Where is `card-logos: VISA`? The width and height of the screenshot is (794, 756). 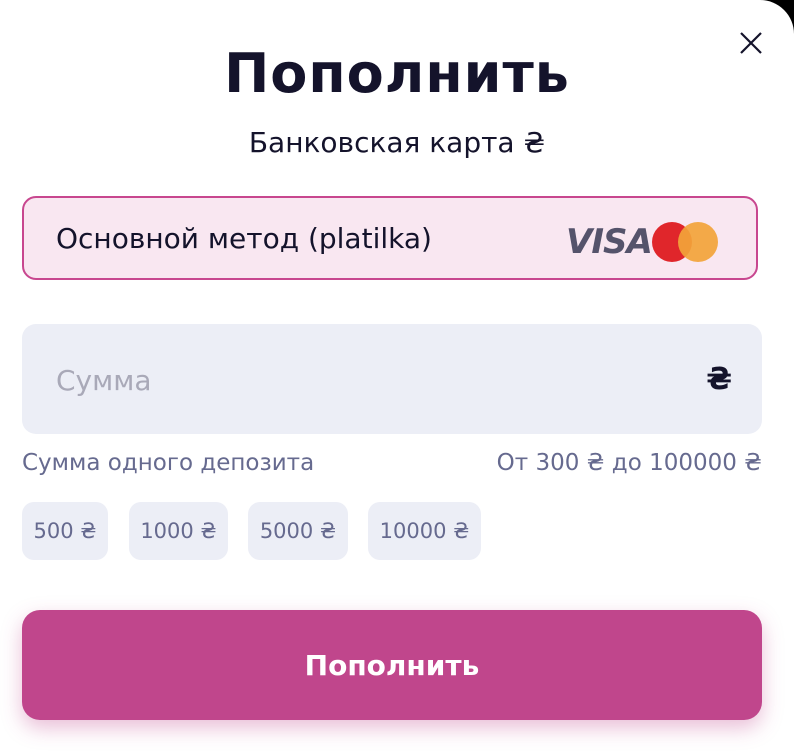
card-logos: VISA is located at coordinates (646, 240).